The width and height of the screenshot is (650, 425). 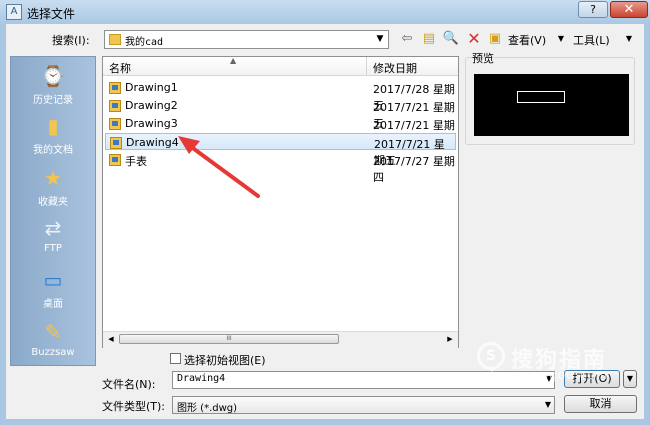 What do you see at coordinates (53, 352) in the screenshot?
I see `place-label: Buzzsaw` at bounding box center [53, 352].